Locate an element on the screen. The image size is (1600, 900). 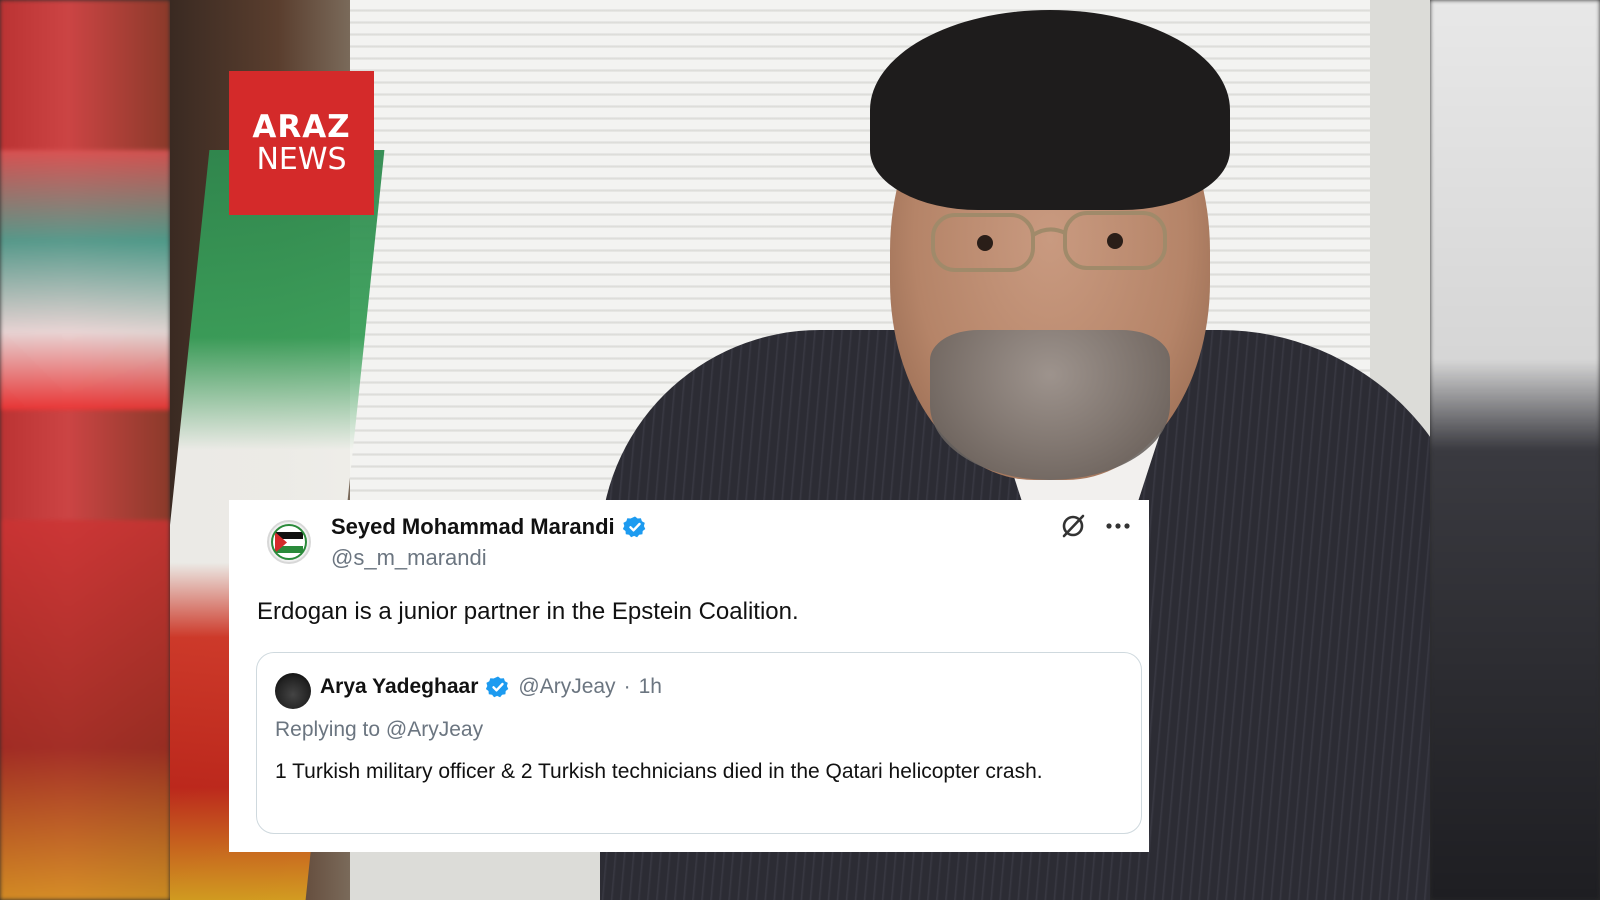
beard is located at coordinates (1050, 405).